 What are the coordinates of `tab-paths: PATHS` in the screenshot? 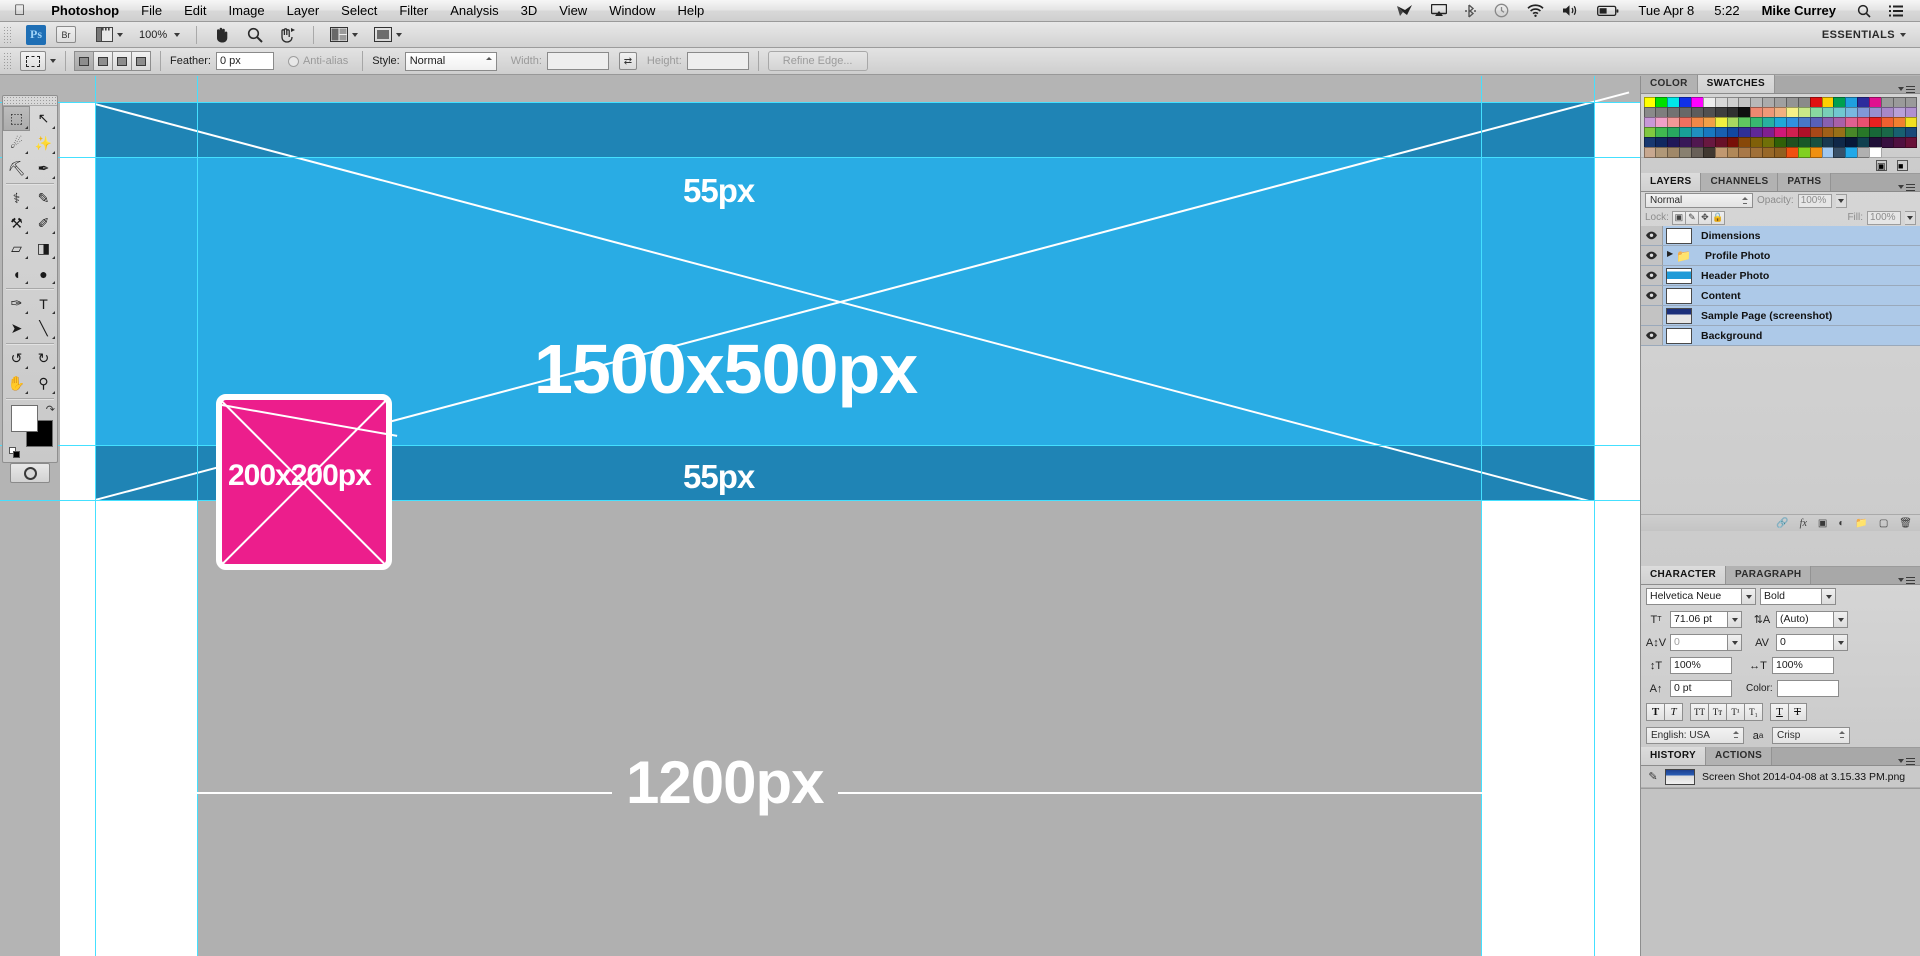 It's located at (1805, 182).